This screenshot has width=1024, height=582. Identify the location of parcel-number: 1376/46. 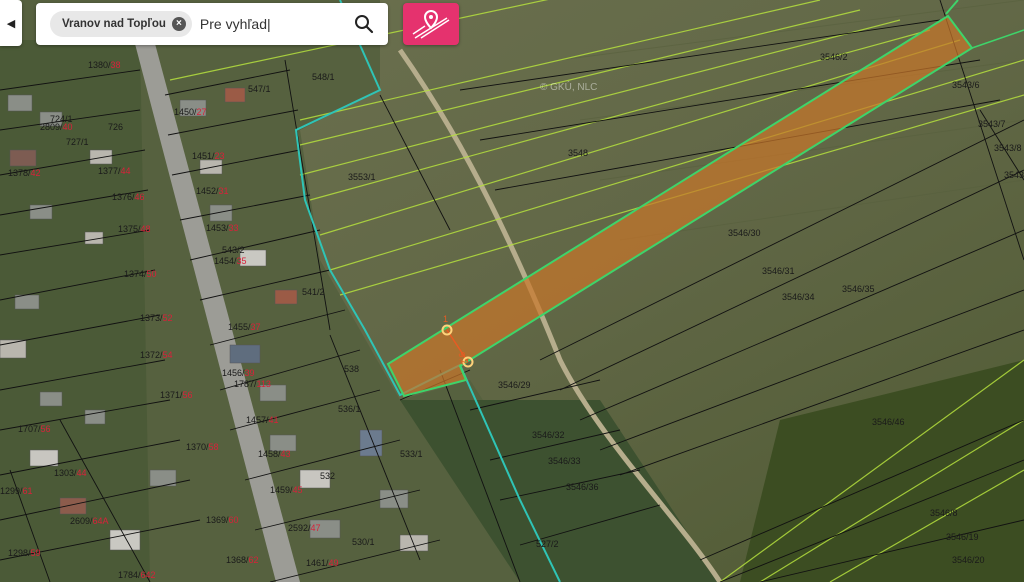
(128, 197).